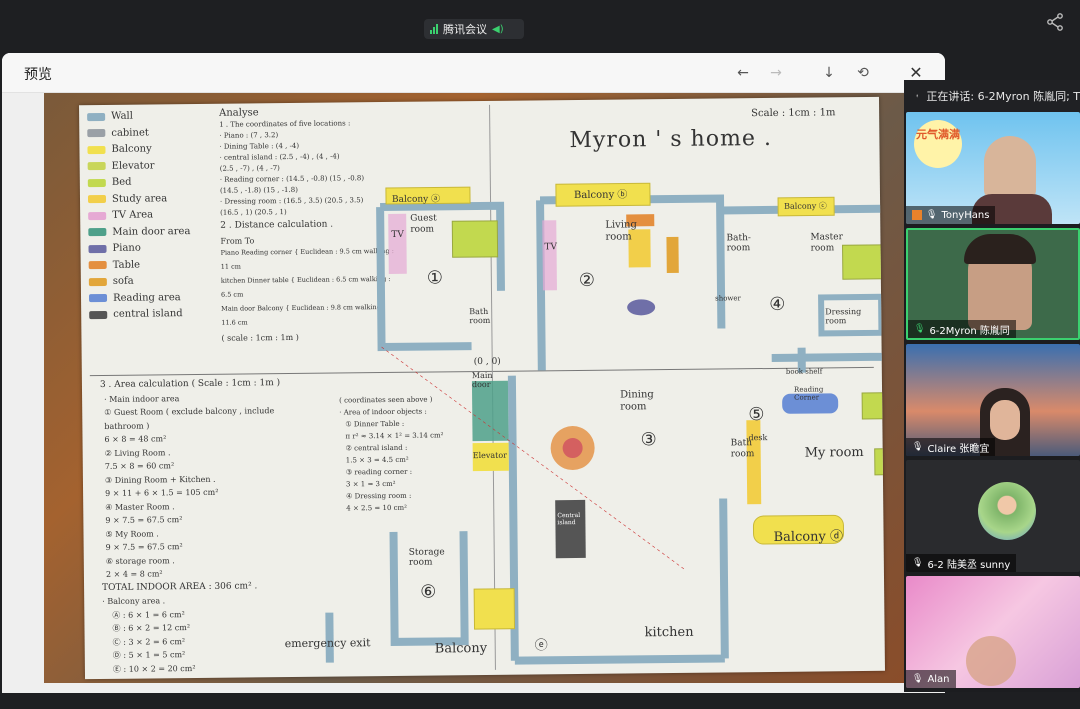  What do you see at coordinates (540, 26) in the screenshot?
I see `meeting-top-bar: 腾讯会议 ◀)` at bounding box center [540, 26].